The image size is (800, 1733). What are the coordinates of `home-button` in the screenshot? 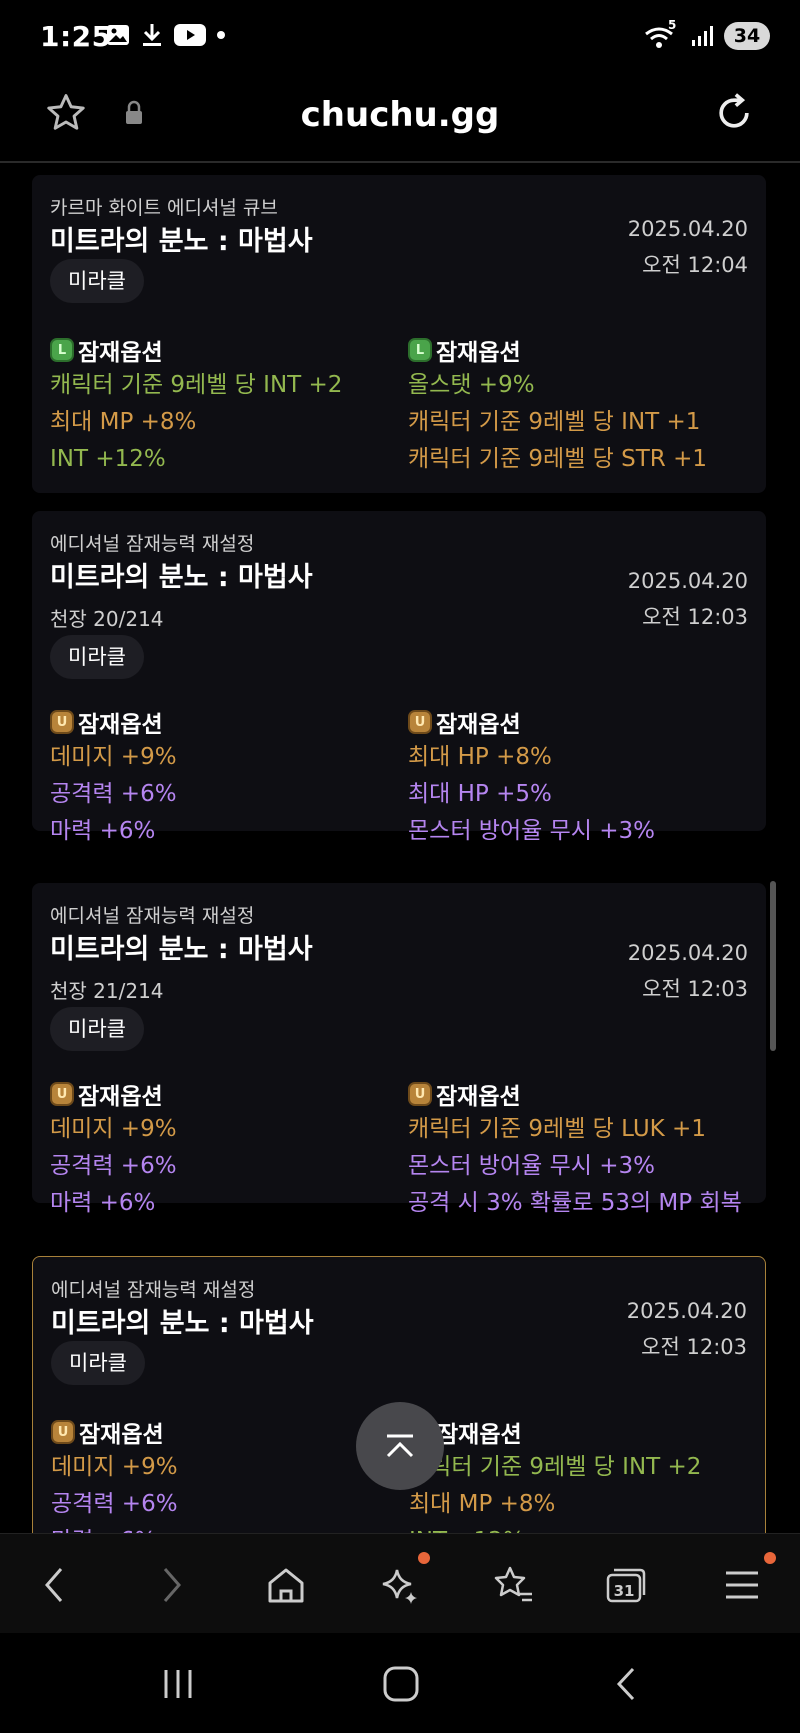 It's located at (286, 1585).